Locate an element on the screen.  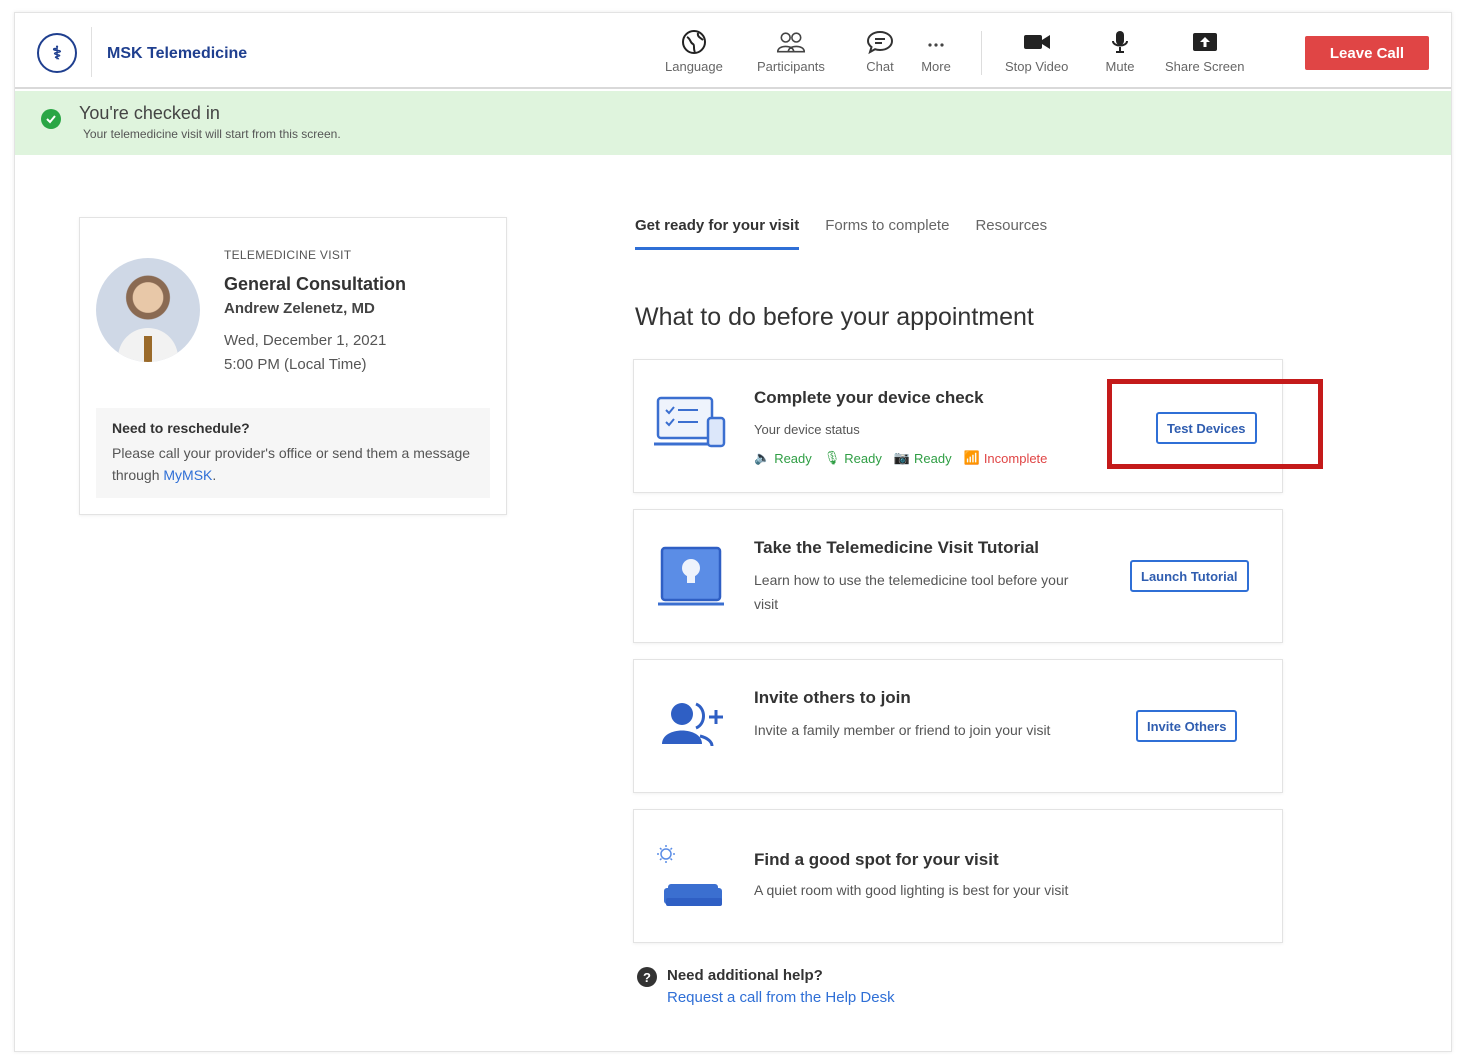
speaker-status: 🔈 Ready is located at coordinates (783, 458).